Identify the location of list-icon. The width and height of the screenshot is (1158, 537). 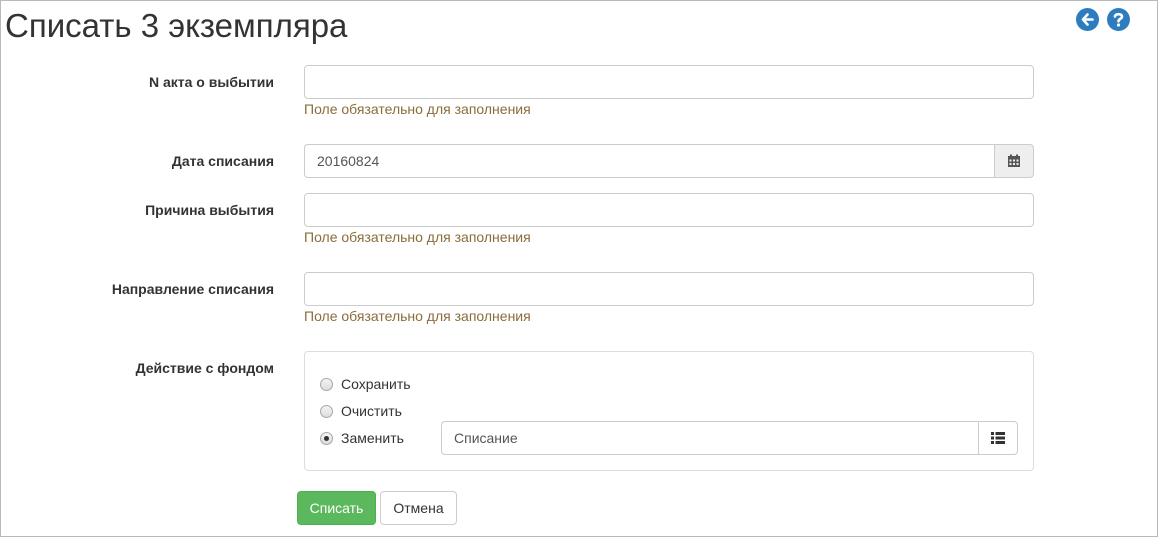
(998, 438).